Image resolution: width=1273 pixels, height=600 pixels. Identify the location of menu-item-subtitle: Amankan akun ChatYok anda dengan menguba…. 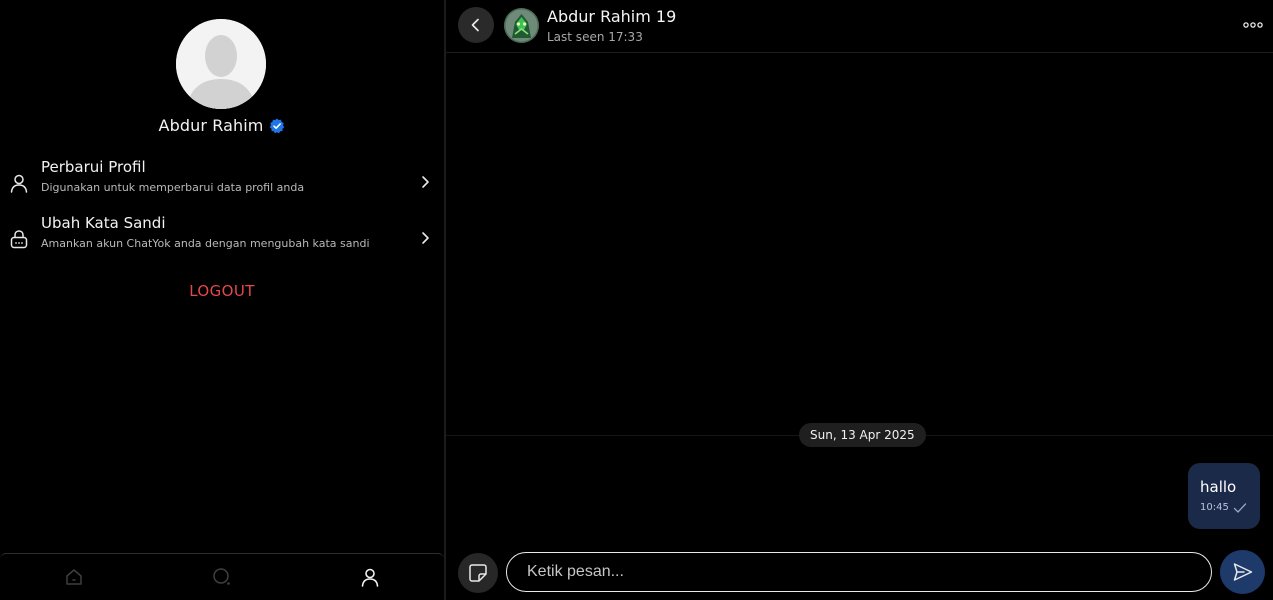
(205, 243).